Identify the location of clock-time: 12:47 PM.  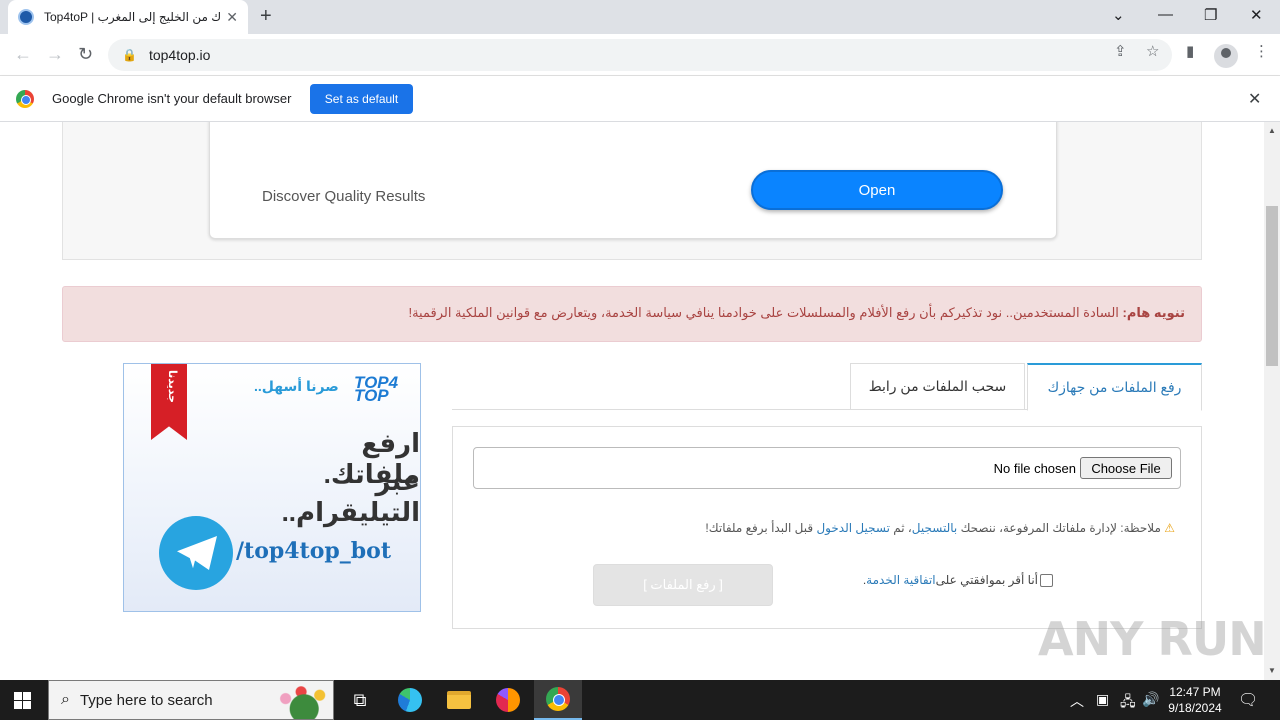
(1195, 692).